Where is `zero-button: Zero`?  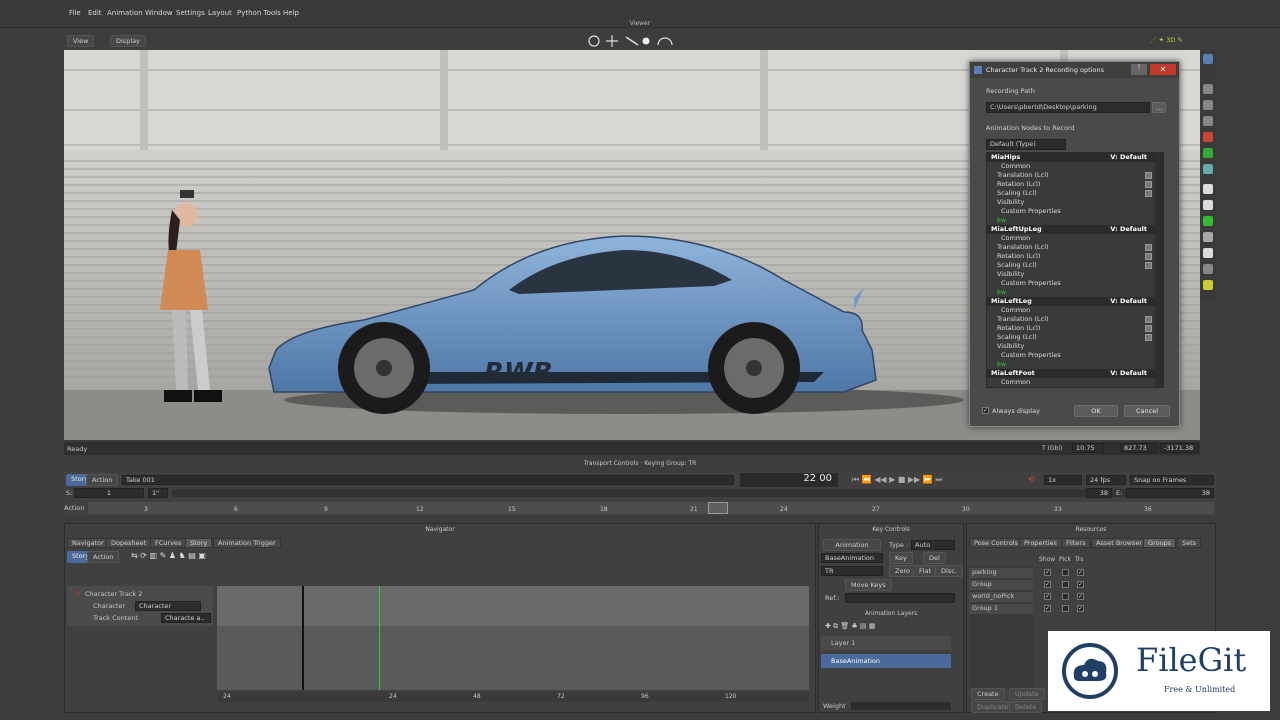
zero-button: Zero is located at coordinates (902, 571).